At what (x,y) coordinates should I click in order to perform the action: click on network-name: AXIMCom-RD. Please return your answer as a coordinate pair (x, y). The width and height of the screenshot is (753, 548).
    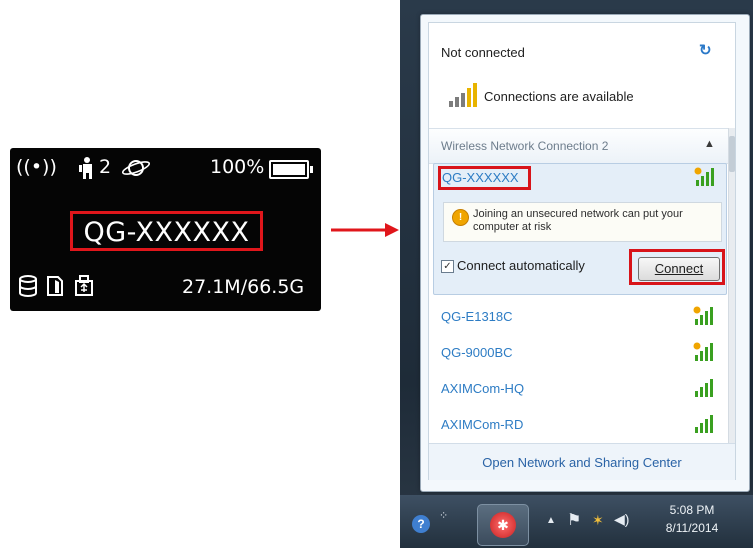
    Looking at the image, I should click on (482, 424).